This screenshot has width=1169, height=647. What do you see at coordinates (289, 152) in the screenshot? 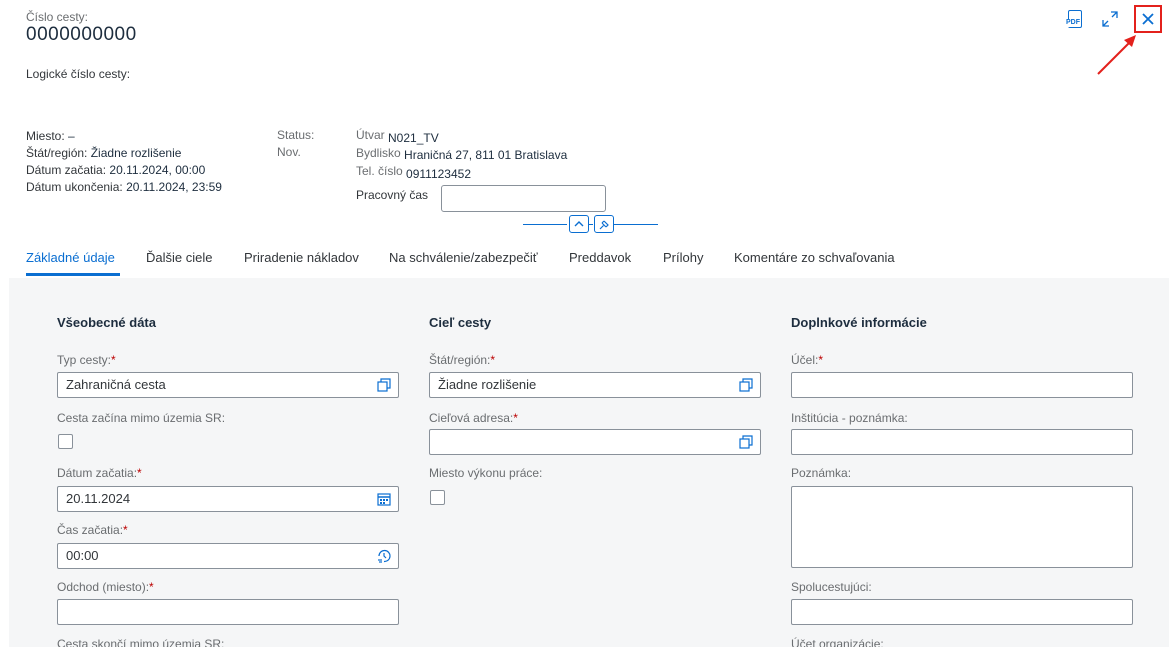
I see `status-badge: Nov.` at bounding box center [289, 152].